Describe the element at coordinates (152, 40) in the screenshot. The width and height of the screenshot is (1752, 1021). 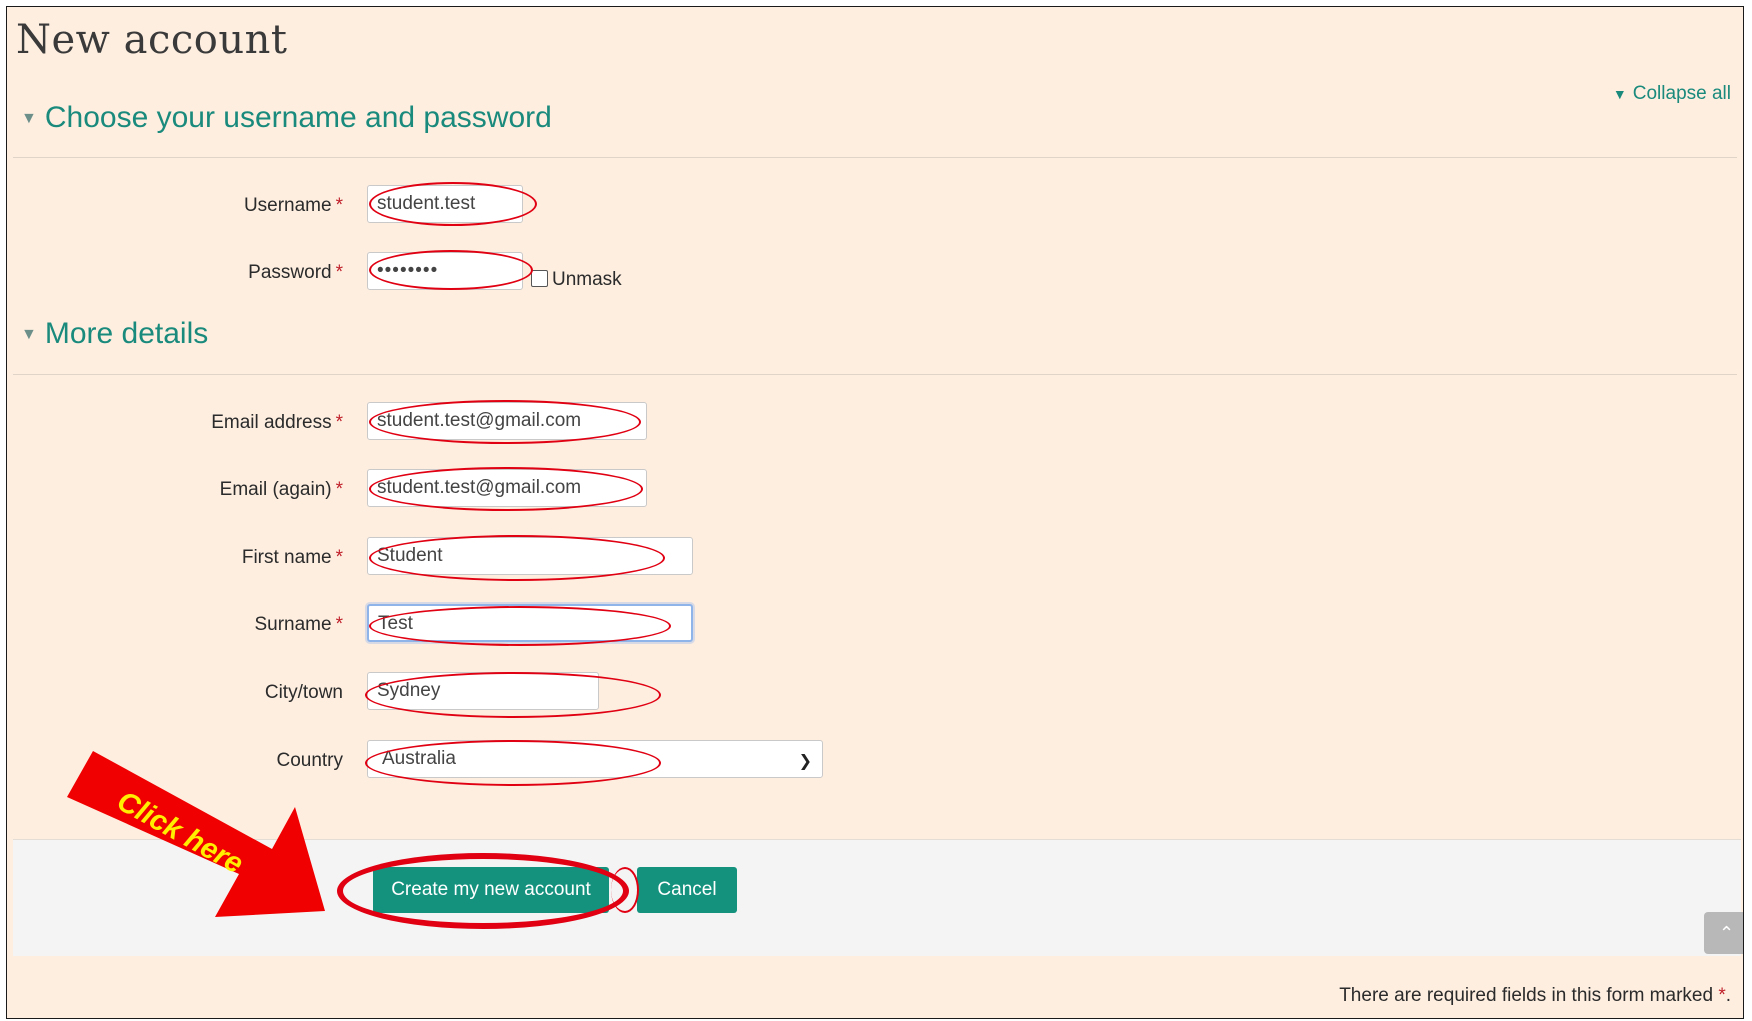
I see `page-title: New account` at that location.